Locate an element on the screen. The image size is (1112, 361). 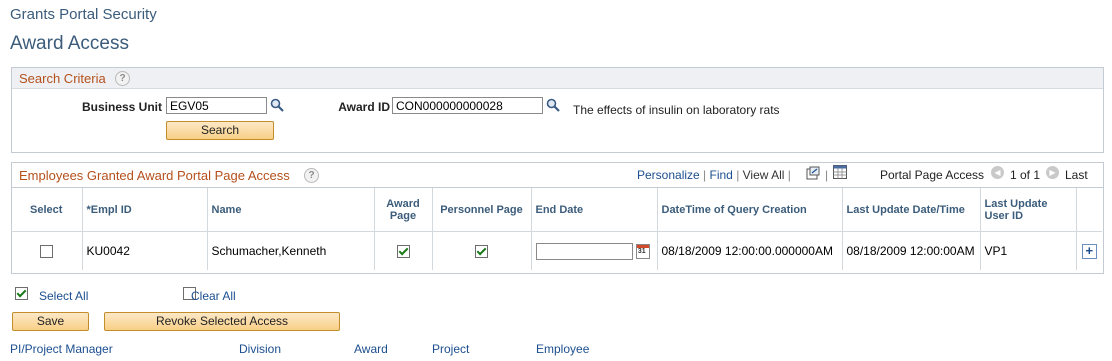
last-update-datetime-cell: 08/18/2009 12:00:00AM is located at coordinates (911, 250).